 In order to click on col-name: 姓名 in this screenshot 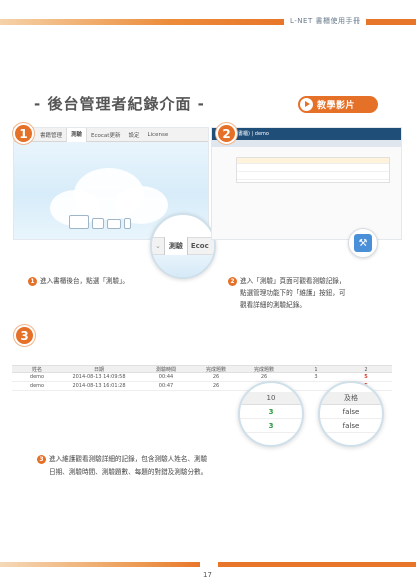, I will do `click(36, 369)`.